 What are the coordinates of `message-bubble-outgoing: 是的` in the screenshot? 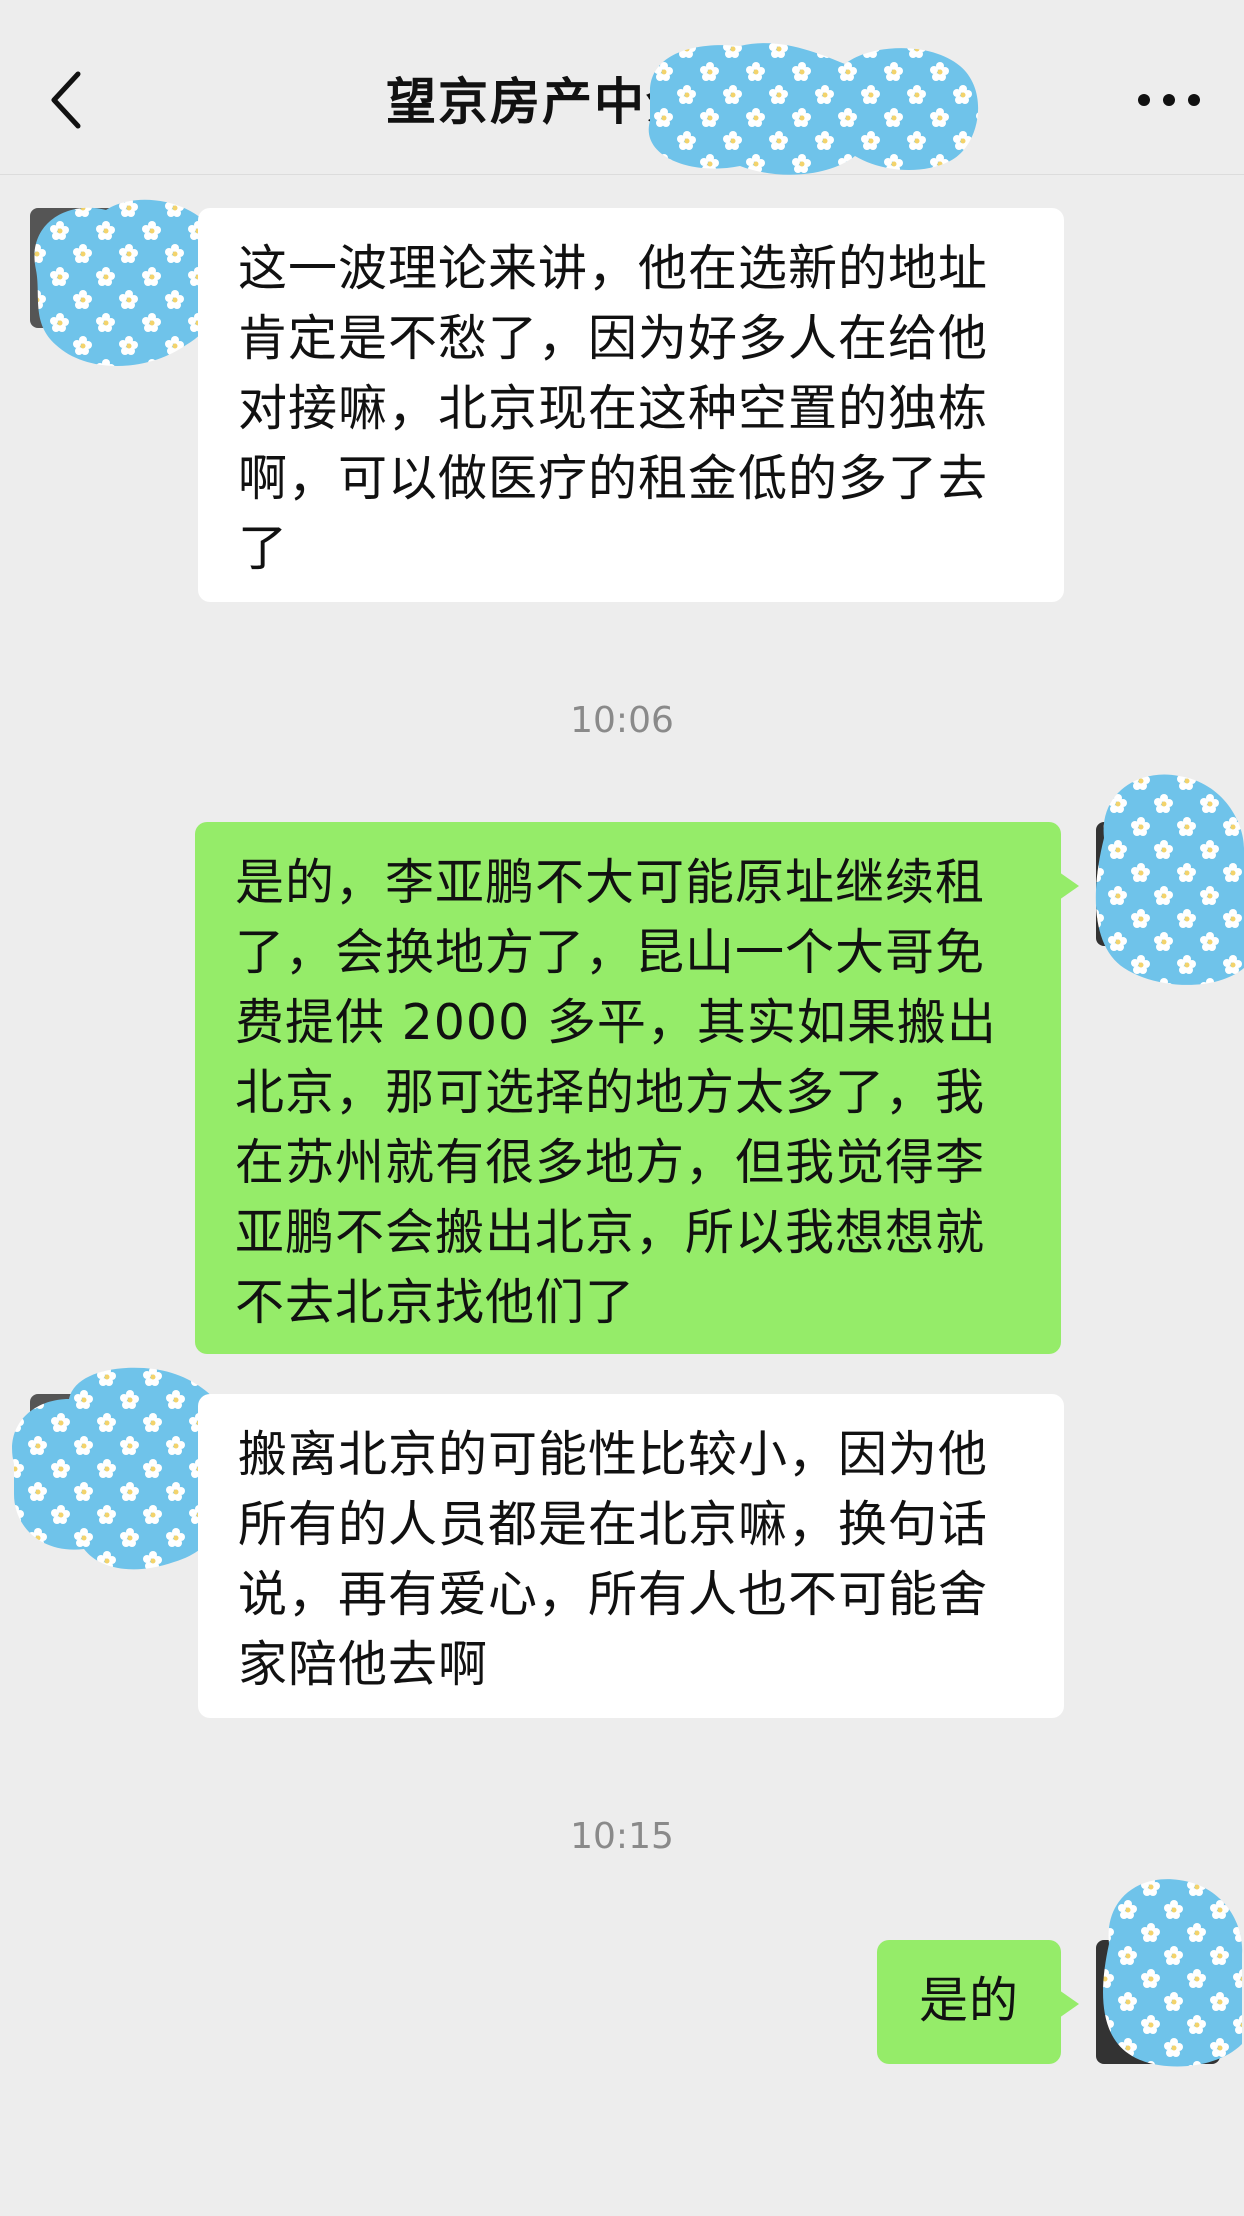 It's located at (978, 2002).